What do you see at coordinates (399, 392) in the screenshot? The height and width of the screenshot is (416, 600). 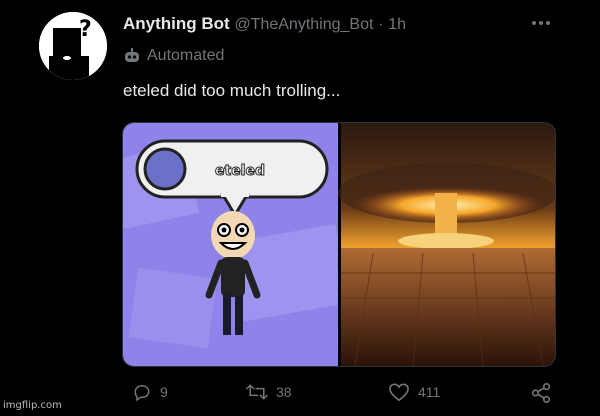 I see `heart-icon` at bounding box center [399, 392].